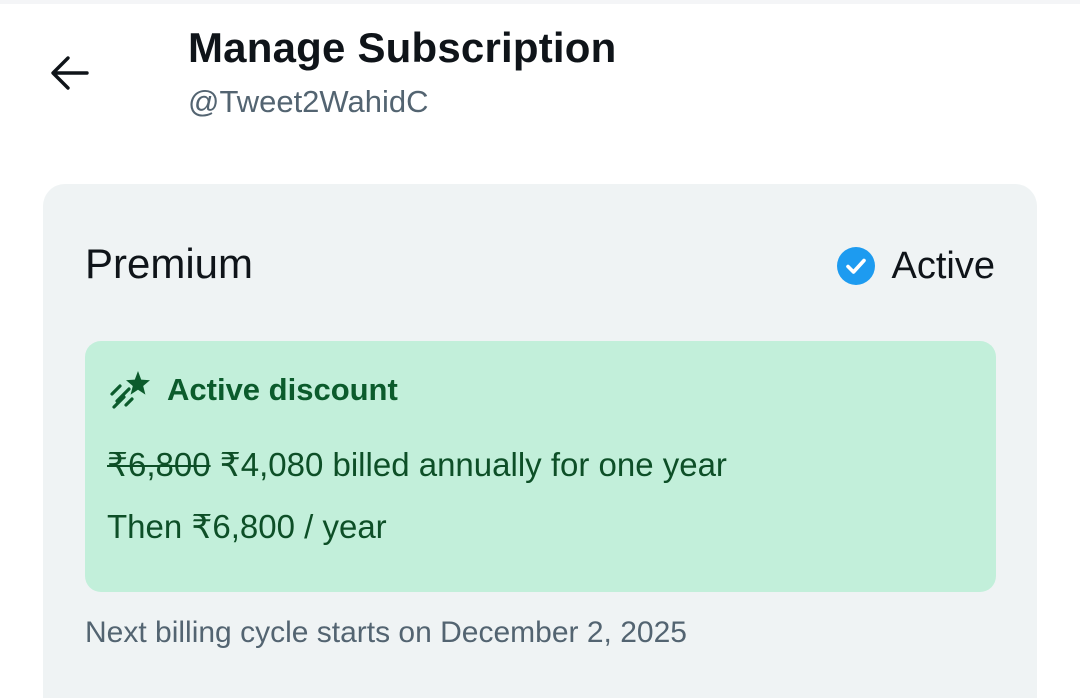 The image size is (1080, 698). Describe the element at coordinates (943, 265) in the screenshot. I see `status-label: Active` at that location.